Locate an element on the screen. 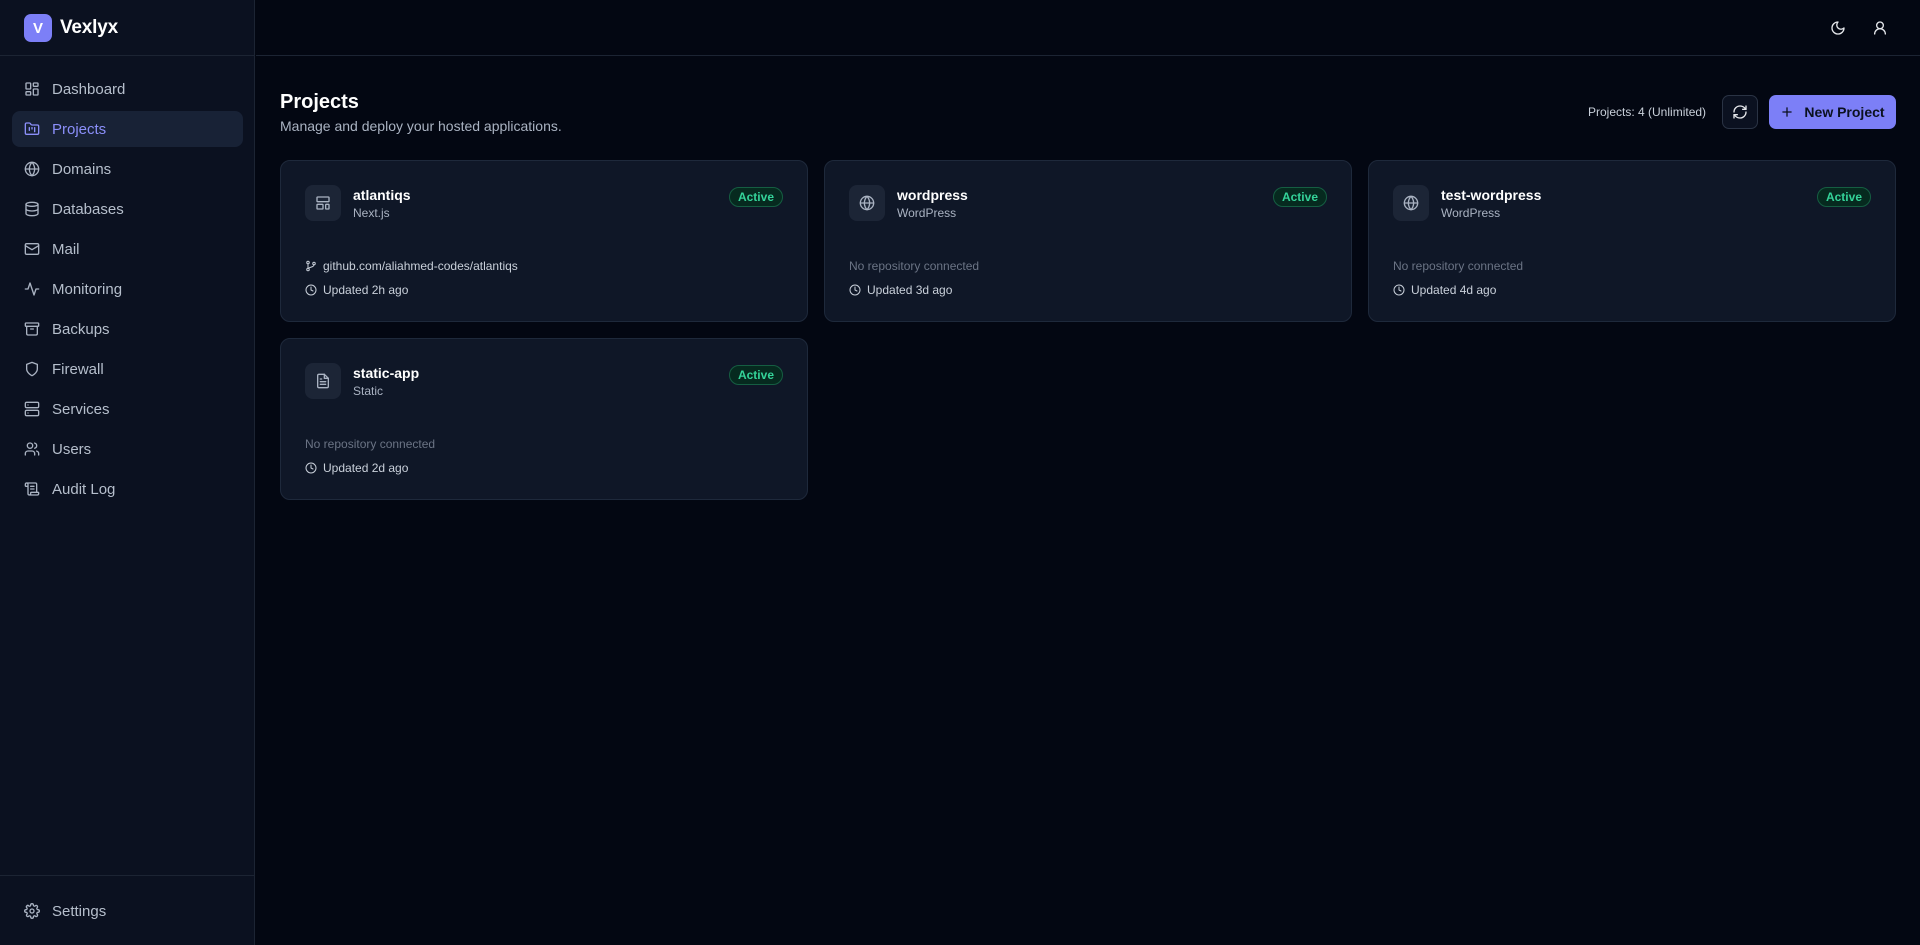  updated-text: Updated 2h ago is located at coordinates (366, 290).